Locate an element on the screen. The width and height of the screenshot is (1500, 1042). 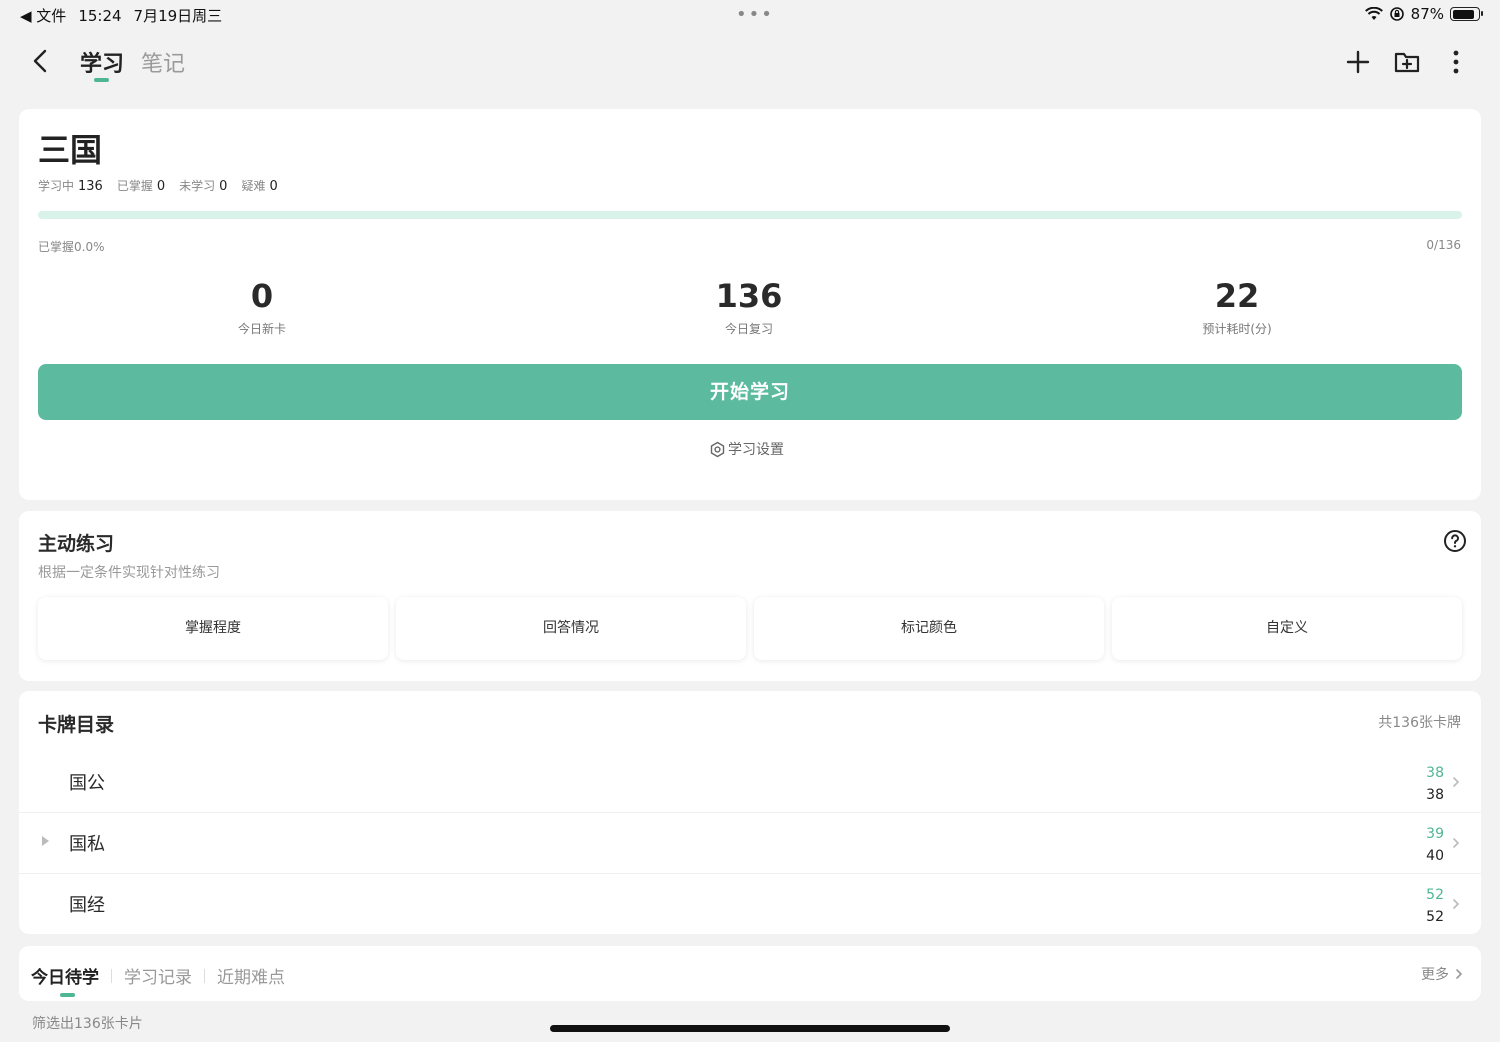
sub-deck-name: 国私 is located at coordinates (87, 844).